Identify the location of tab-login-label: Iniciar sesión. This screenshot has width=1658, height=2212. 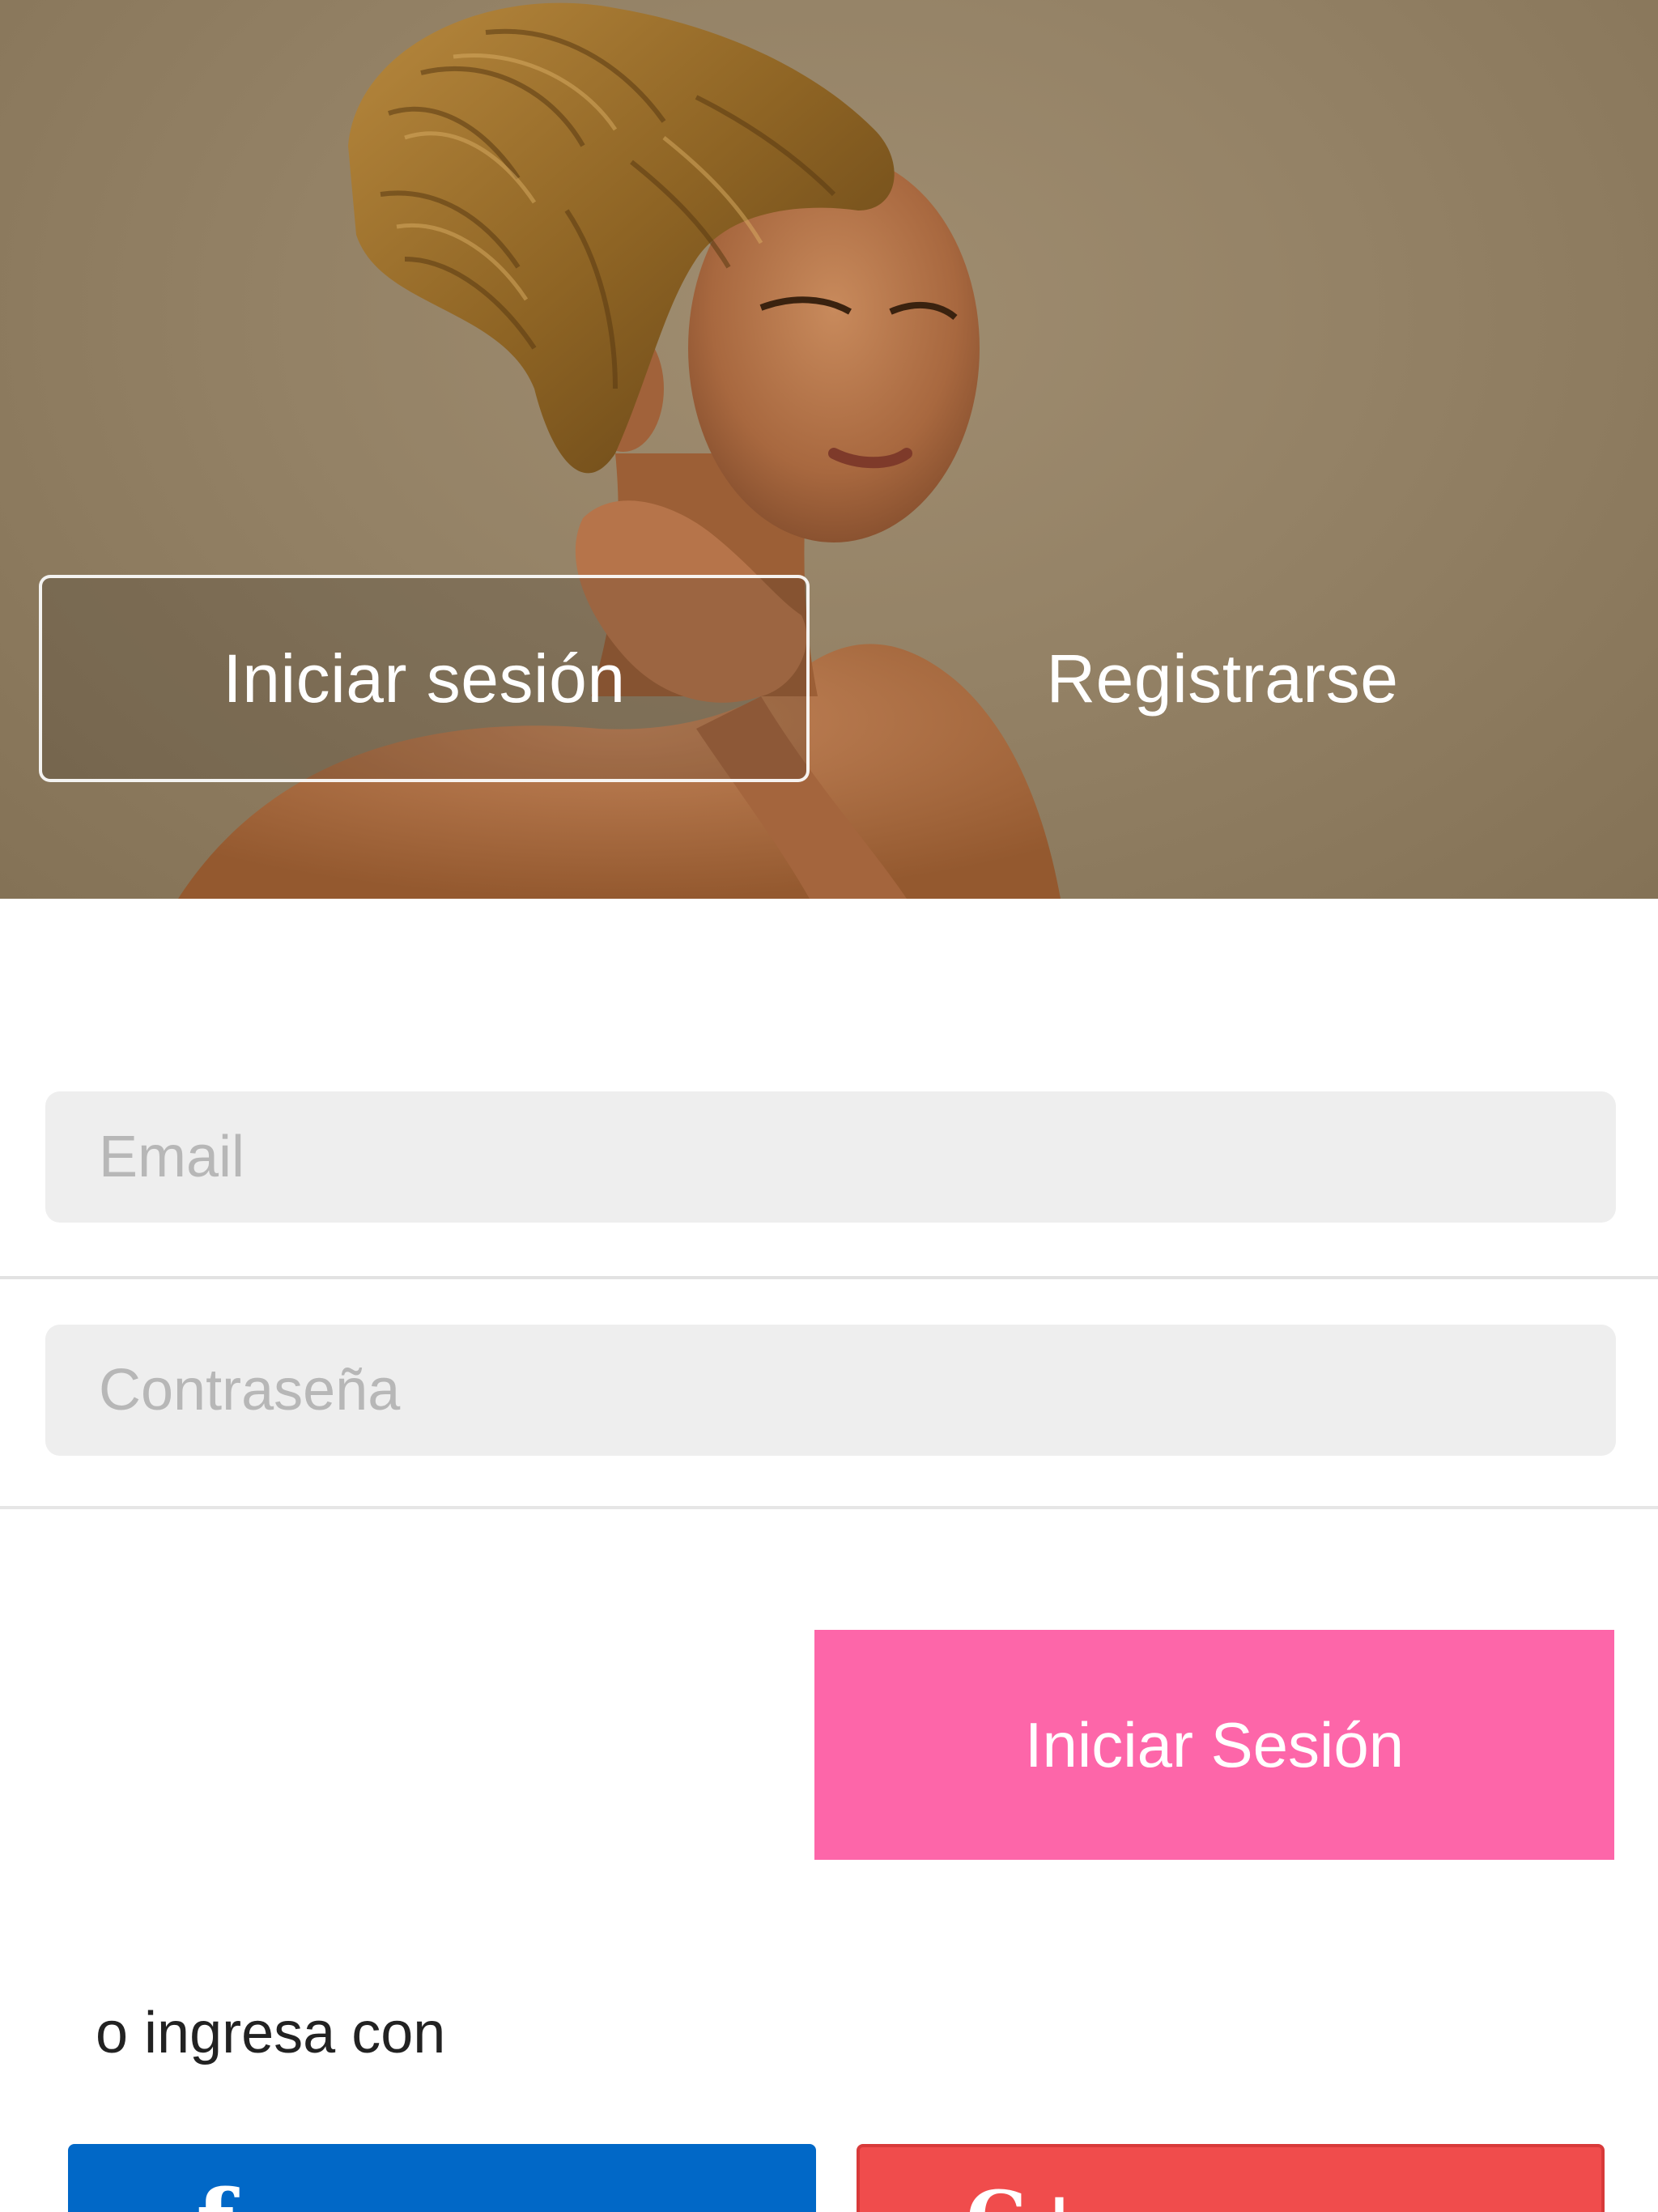
(424, 678).